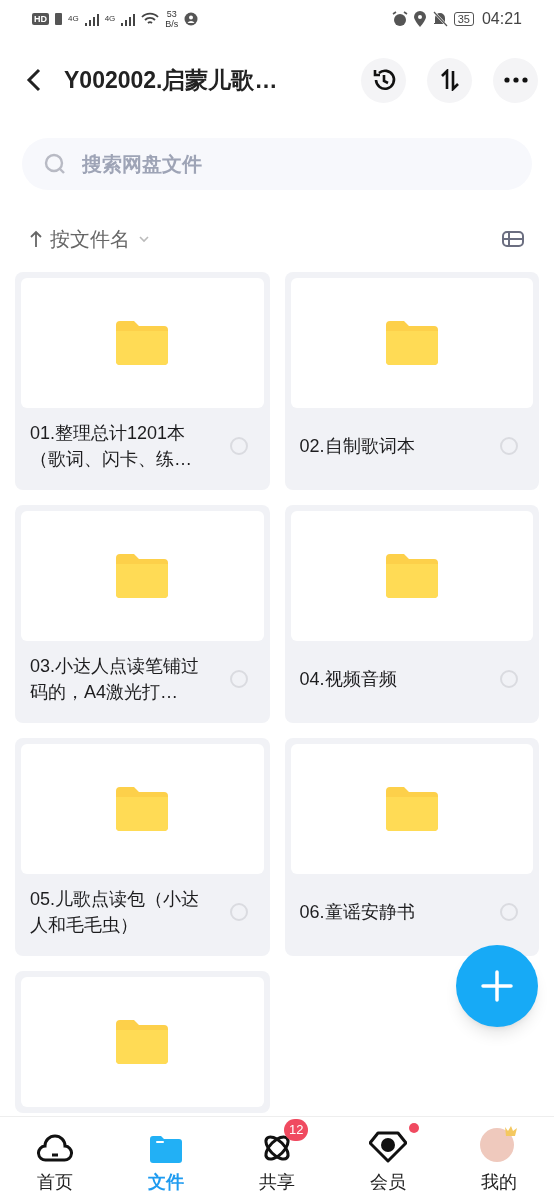 This screenshot has height=1200, width=554. I want to click on sort-button, so click(449, 80).